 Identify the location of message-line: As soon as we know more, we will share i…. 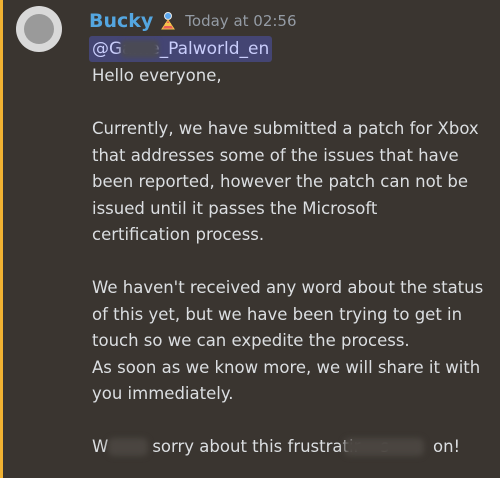
(286, 367).